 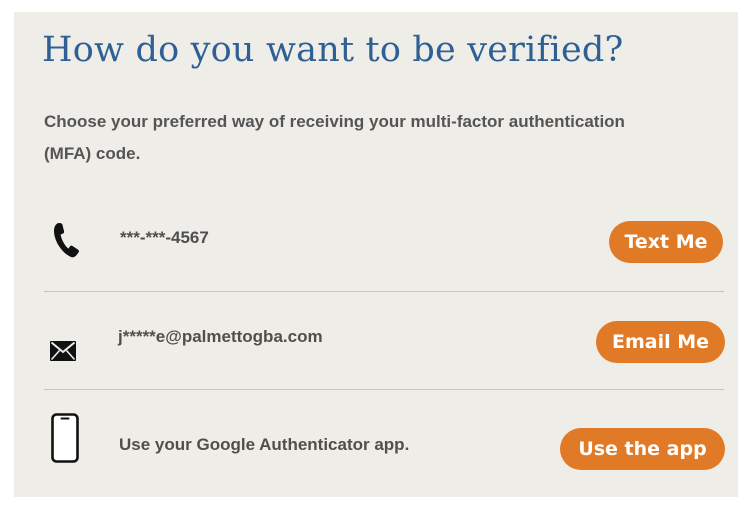 I want to click on email-address-masked: j*****e@palmettogba.com, so click(x=220, y=336).